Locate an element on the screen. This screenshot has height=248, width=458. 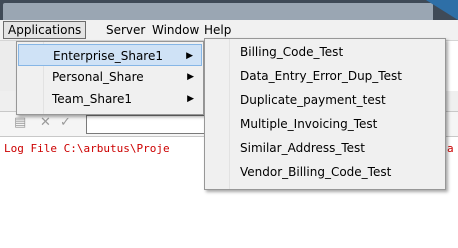
menu-applications: Applications is located at coordinates (45, 30).